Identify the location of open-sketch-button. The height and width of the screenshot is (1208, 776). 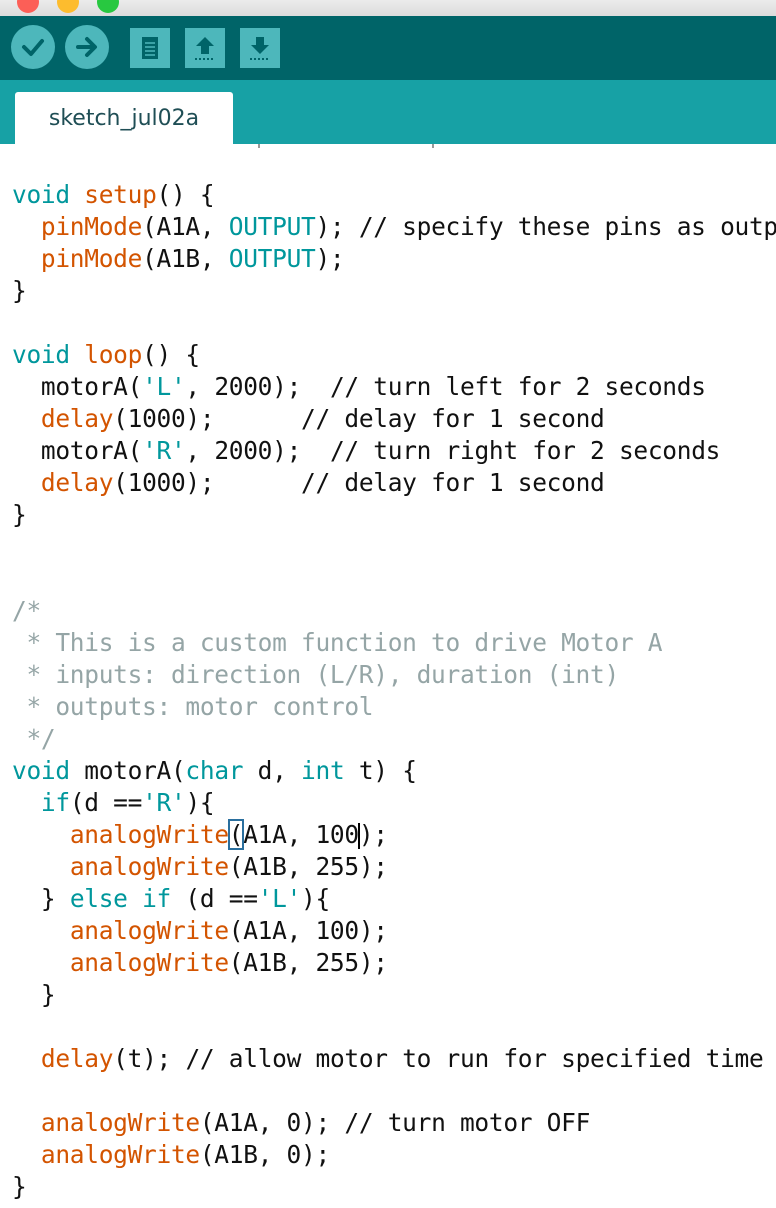
(205, 48).